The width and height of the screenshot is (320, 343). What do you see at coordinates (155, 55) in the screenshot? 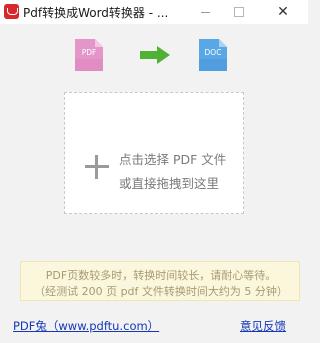
I see `arrow-right-icon` at bounding box center [155, 55].